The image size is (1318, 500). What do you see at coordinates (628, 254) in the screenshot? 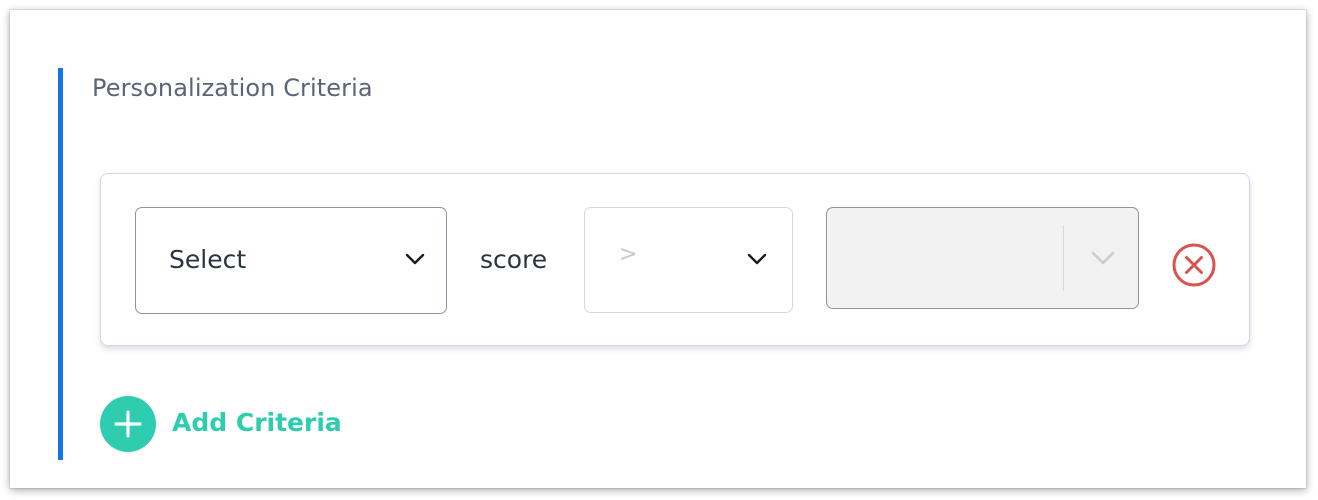
I see `operator-select-value: >` at bounding box center [628, 254].